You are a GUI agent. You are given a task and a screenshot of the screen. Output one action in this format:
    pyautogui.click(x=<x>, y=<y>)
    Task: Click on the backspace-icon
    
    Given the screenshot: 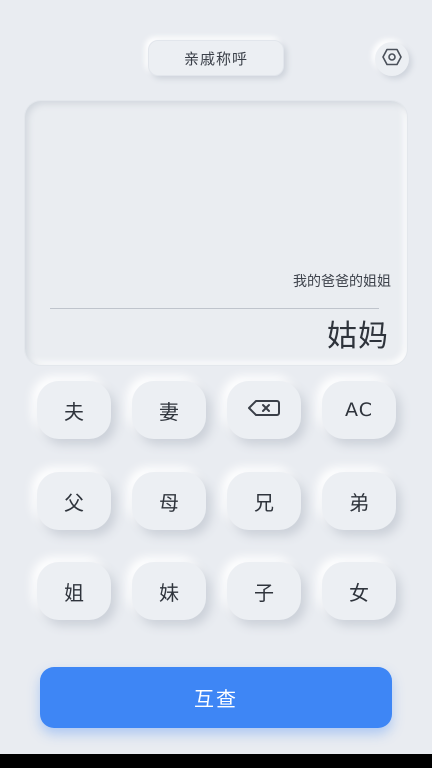 What is the action you would take?
    pyautogui.click(x=264, y=410)
    